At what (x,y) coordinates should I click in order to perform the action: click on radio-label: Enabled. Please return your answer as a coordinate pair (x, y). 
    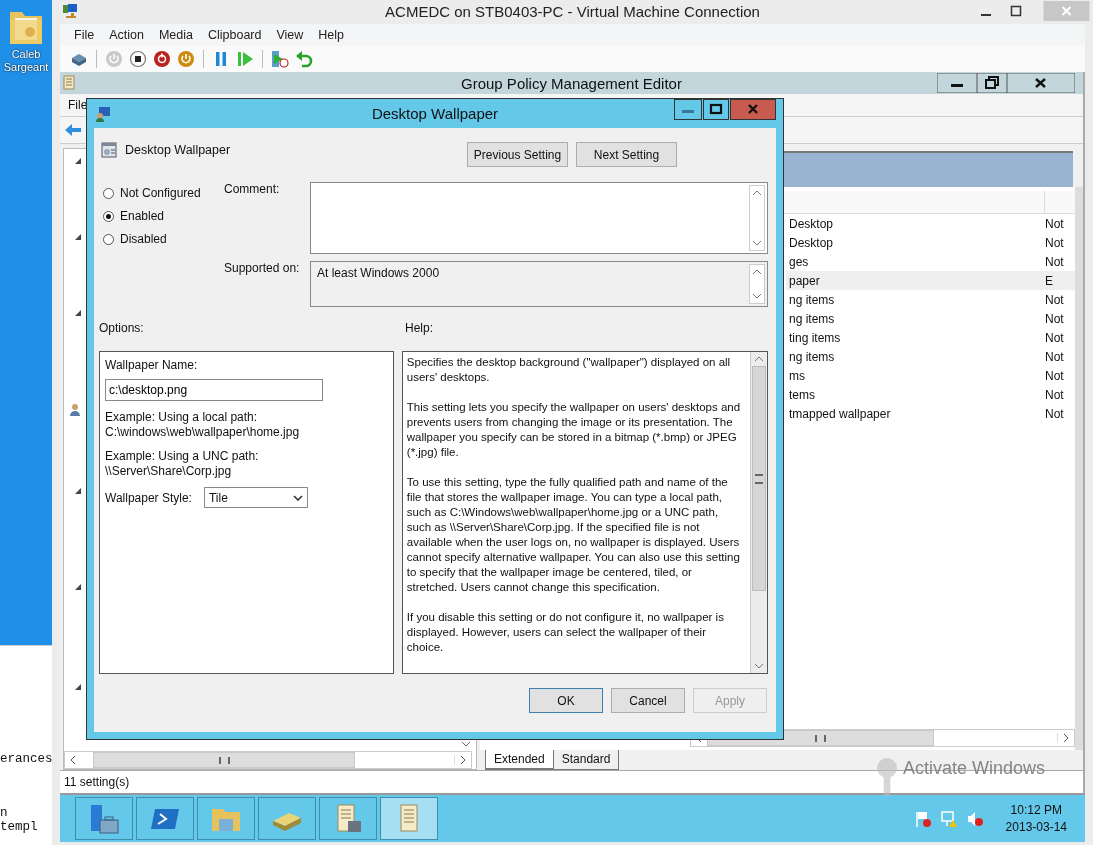
    Looking at the image, I should click on (142, 216).